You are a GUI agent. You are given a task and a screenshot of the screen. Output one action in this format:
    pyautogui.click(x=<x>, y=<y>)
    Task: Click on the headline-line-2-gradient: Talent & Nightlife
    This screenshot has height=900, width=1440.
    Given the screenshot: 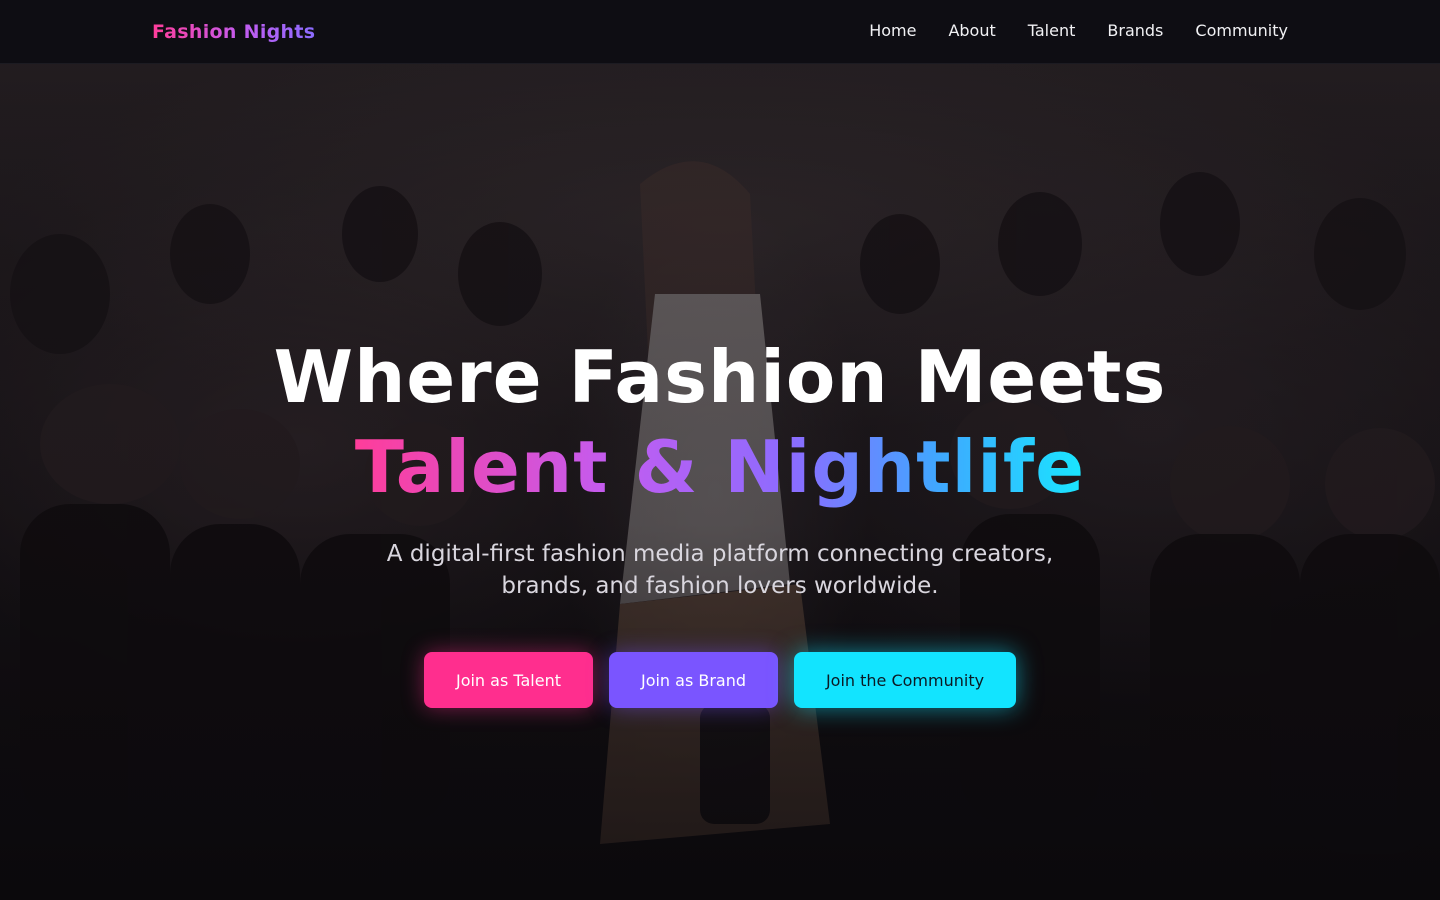 What is the action you would take?
    pyautogui.click(x=720, y=467)
    